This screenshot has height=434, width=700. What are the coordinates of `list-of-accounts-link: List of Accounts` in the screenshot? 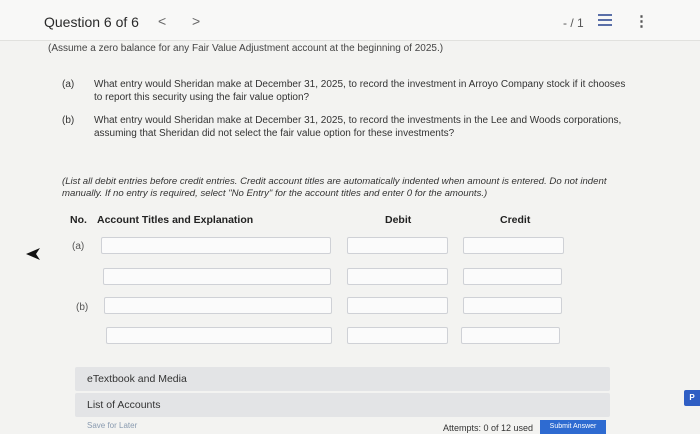 It's located at (342, 405).